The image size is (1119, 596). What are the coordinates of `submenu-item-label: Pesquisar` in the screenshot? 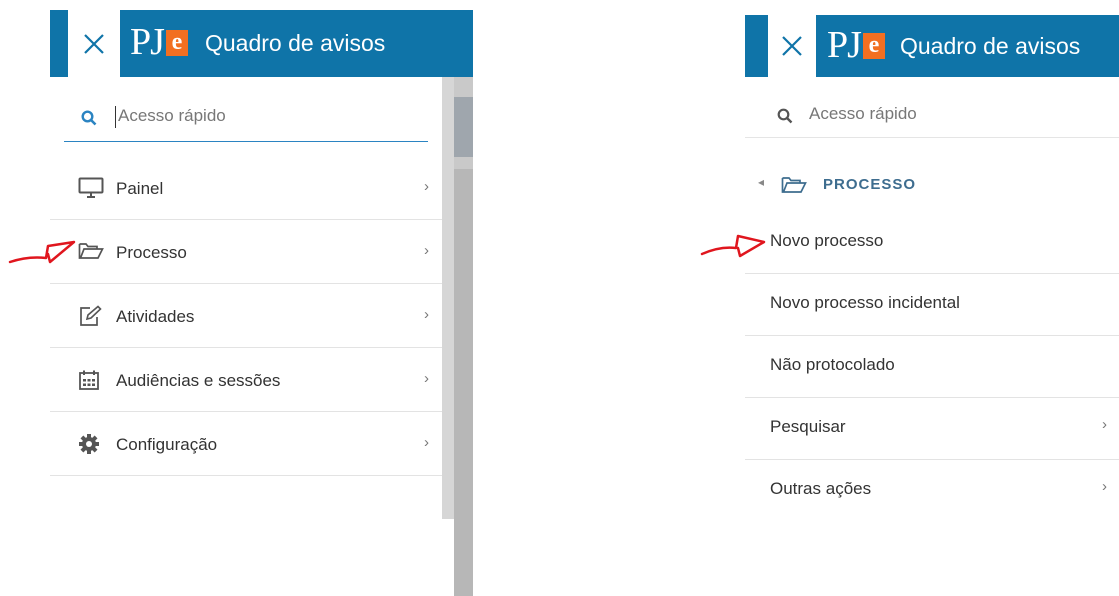 It's located at (808, 426).